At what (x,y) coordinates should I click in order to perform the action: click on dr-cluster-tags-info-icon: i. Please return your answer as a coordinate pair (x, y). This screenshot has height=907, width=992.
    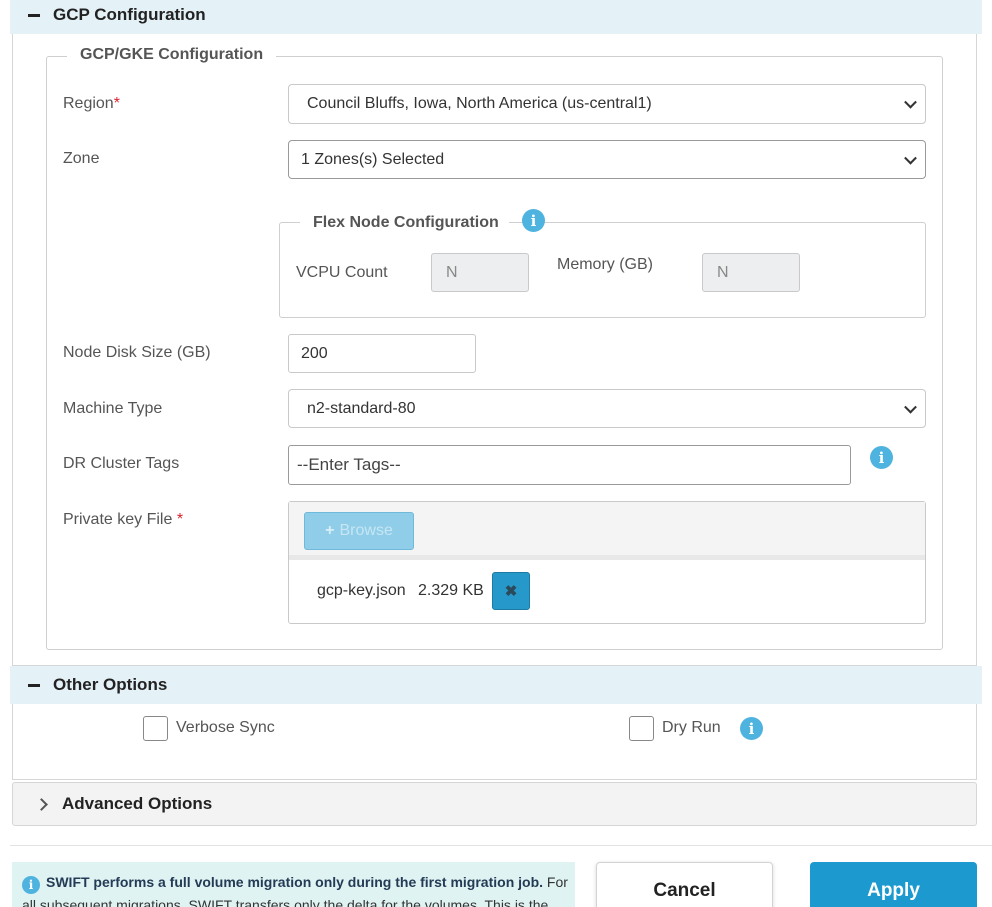
    Looking at the image, I should click on (881, 457).